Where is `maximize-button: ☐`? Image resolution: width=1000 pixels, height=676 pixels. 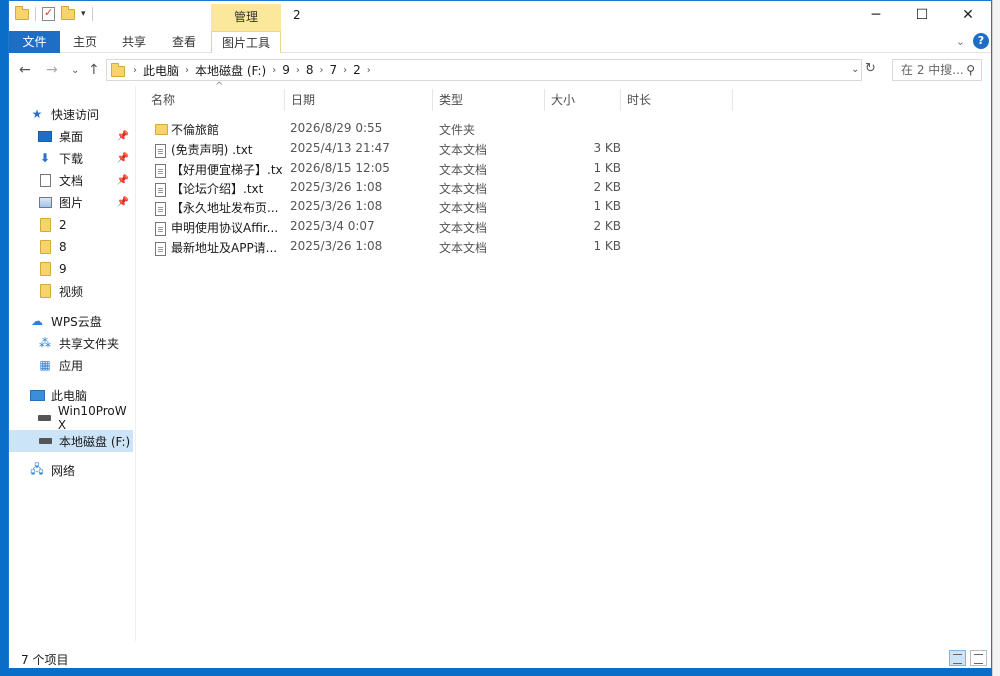 maximize-button: ☐ is located at coordinates (922, 16).